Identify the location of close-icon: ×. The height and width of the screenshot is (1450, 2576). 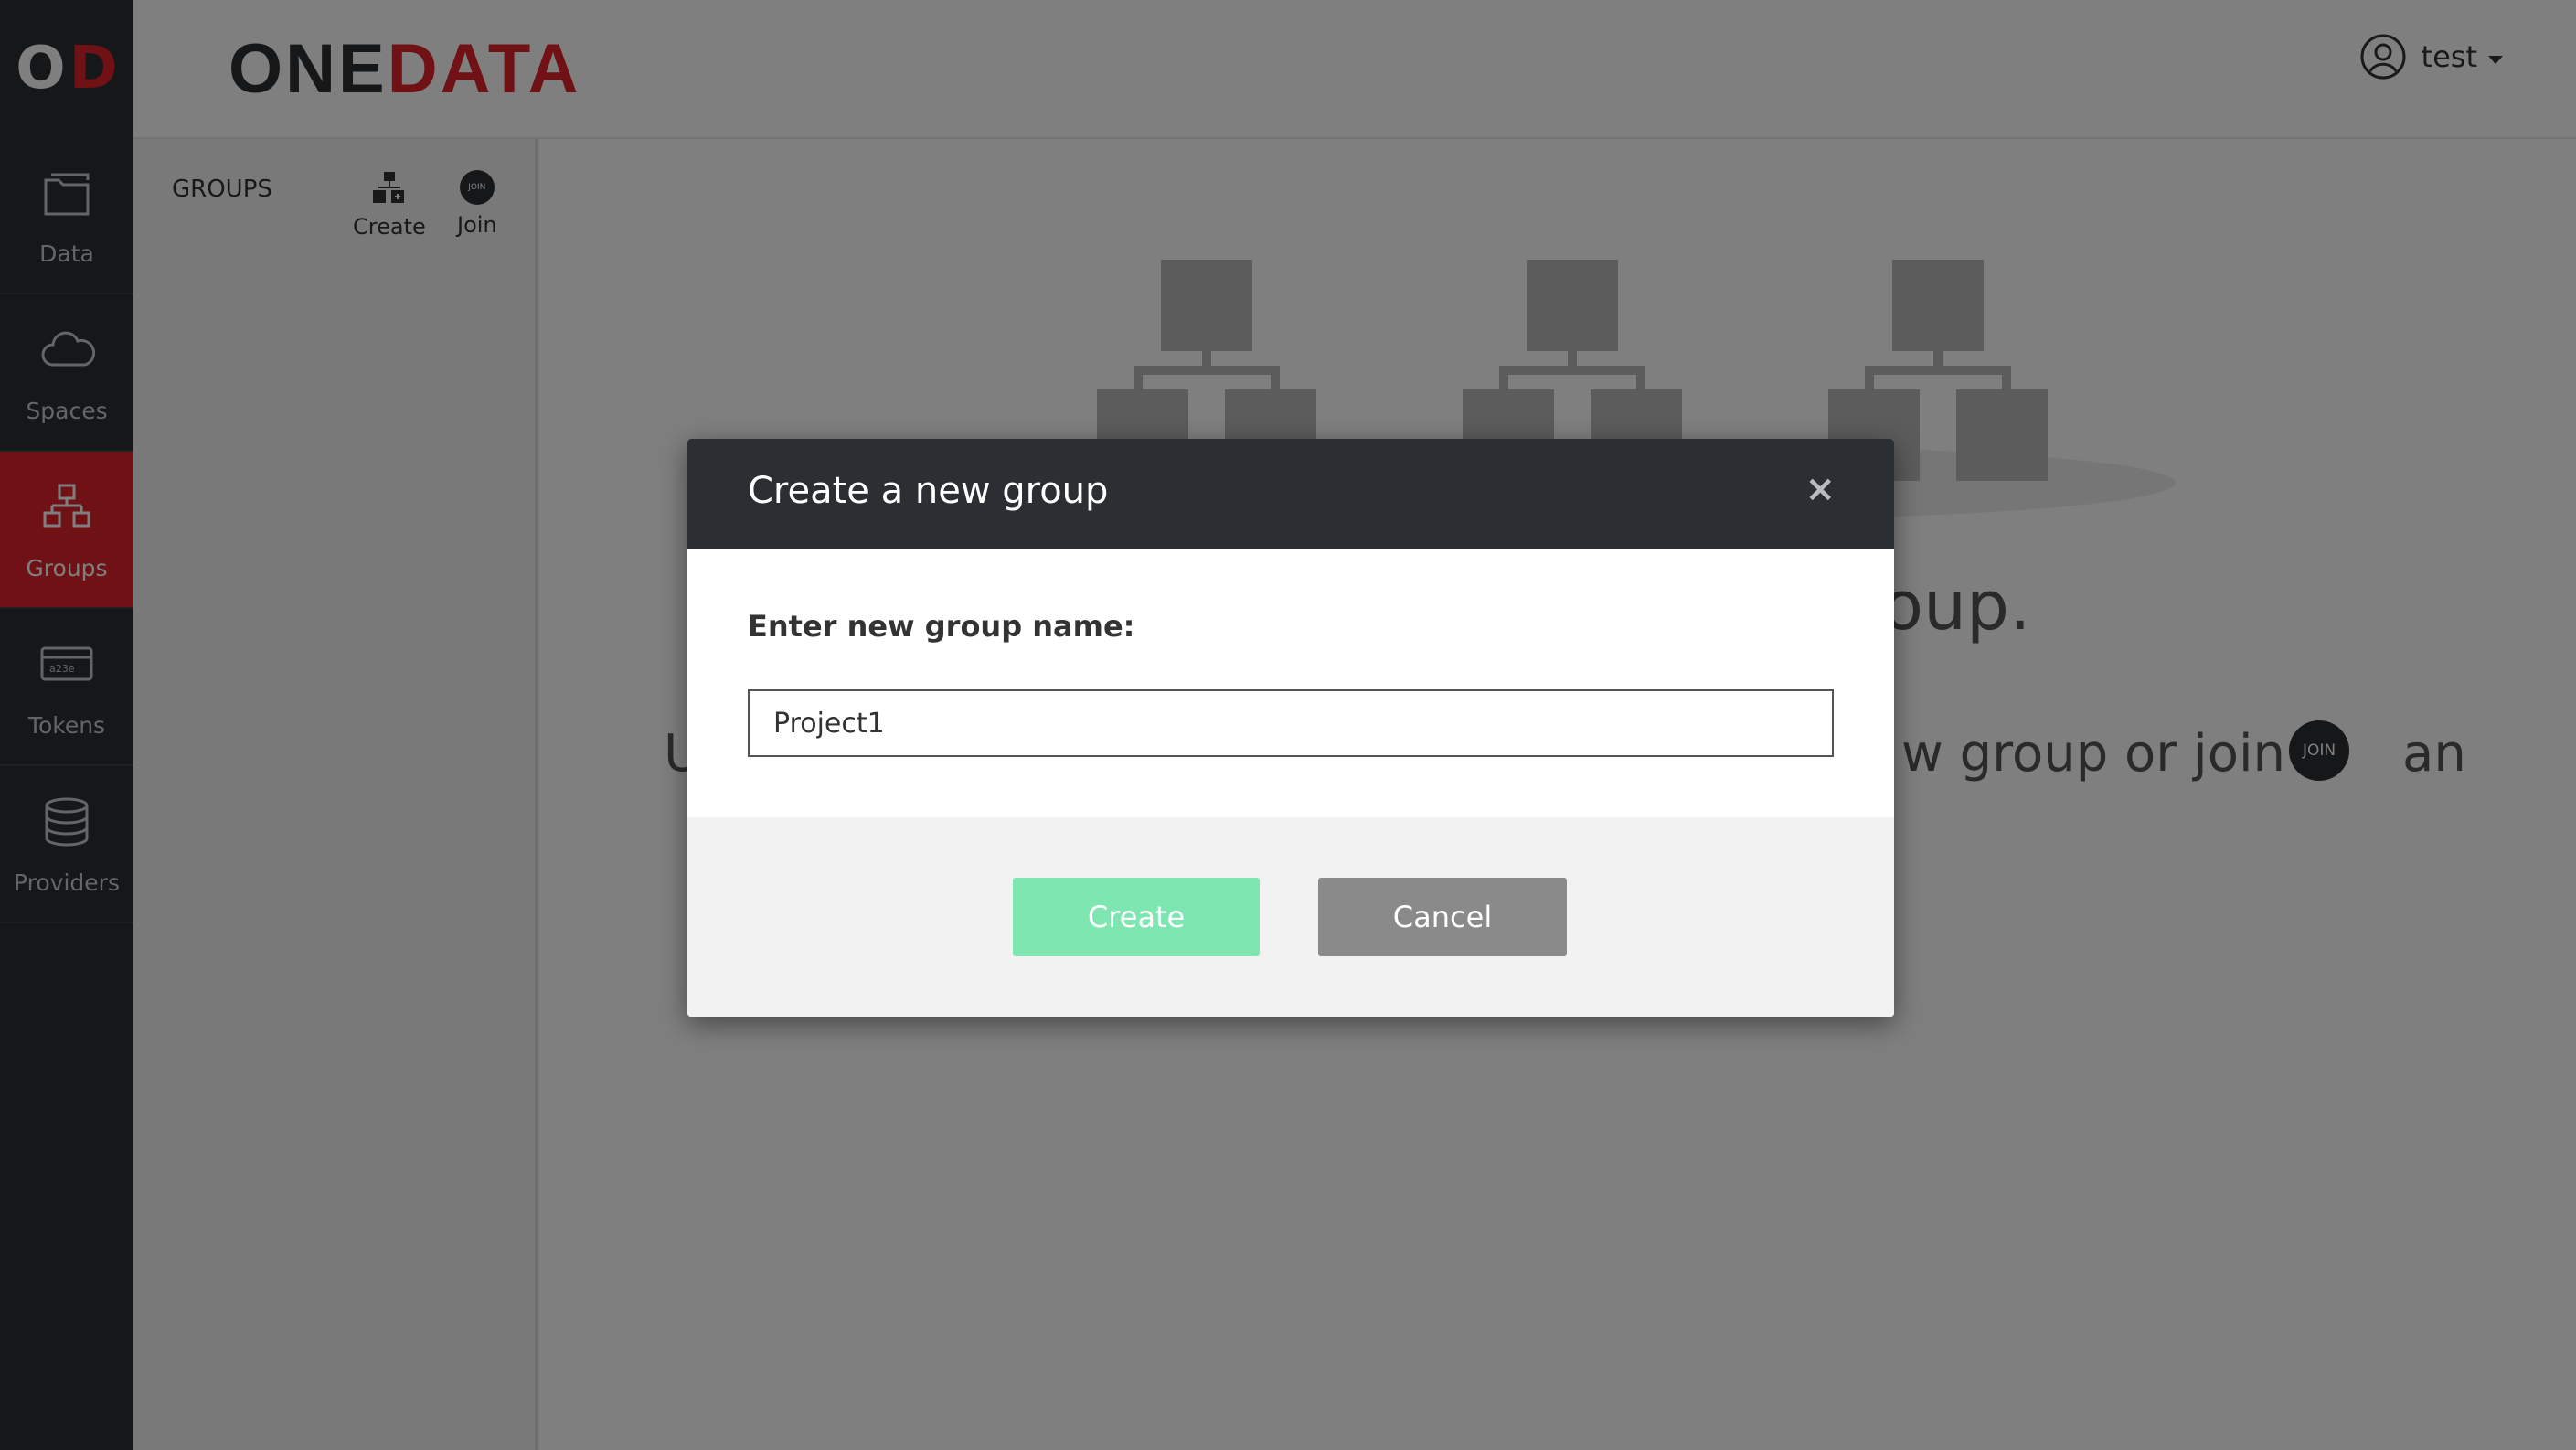
(1820, 489).